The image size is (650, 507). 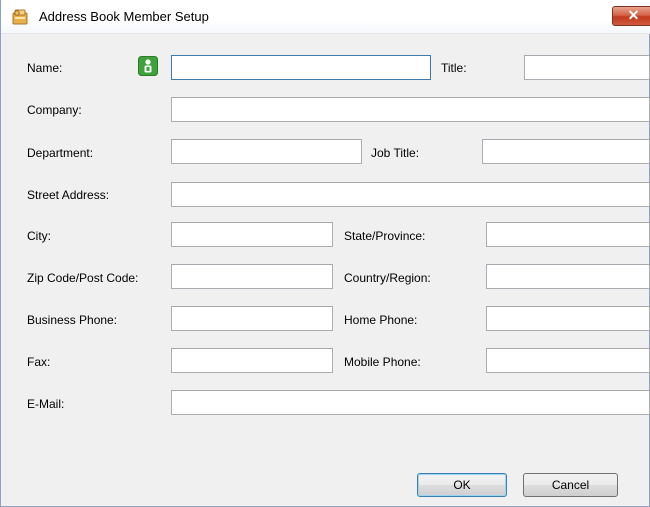 What do you see at coordinates (68, 195) in the screenshot?
I see `street-address-label: Street Address:` at bounding box center [68, 195].